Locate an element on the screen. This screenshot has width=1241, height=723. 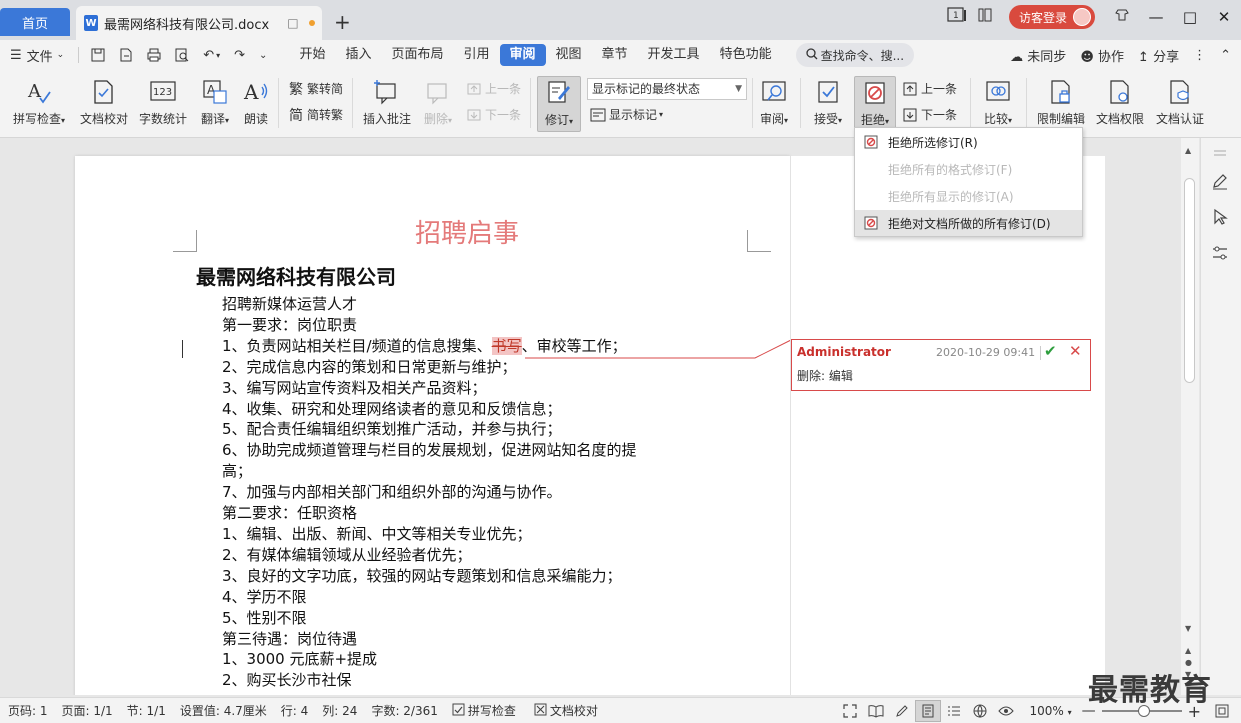
fullscreen-icon is located at coordinates (850, 711).